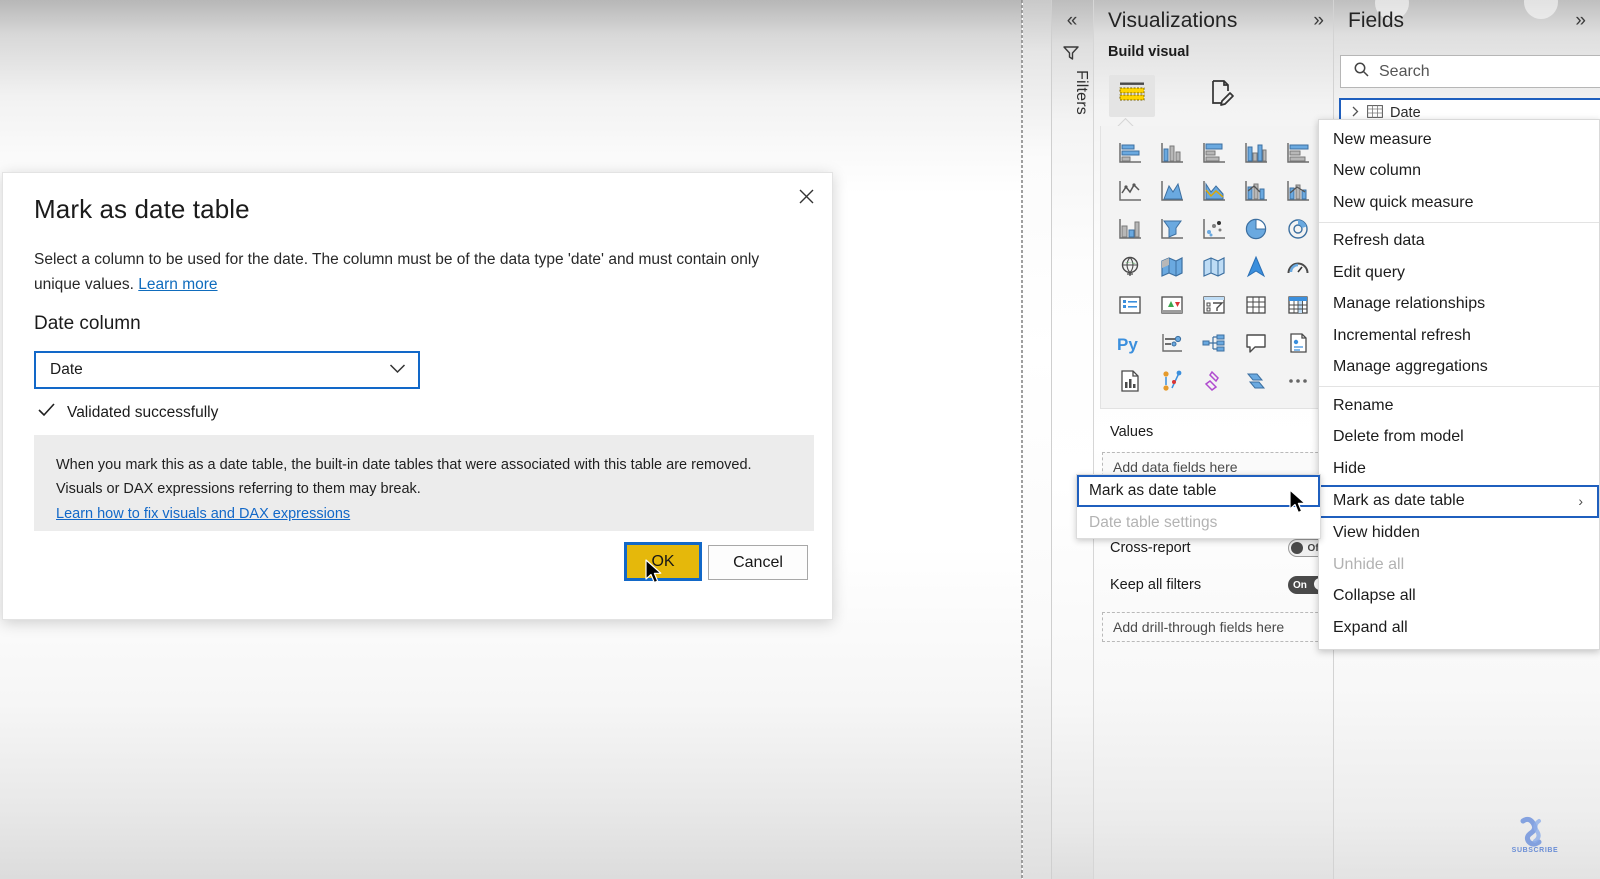  What do you see at coordinates (1256, 305) in the screenshot?
I see `slicer-icon` at bounding box center [1256, 305].